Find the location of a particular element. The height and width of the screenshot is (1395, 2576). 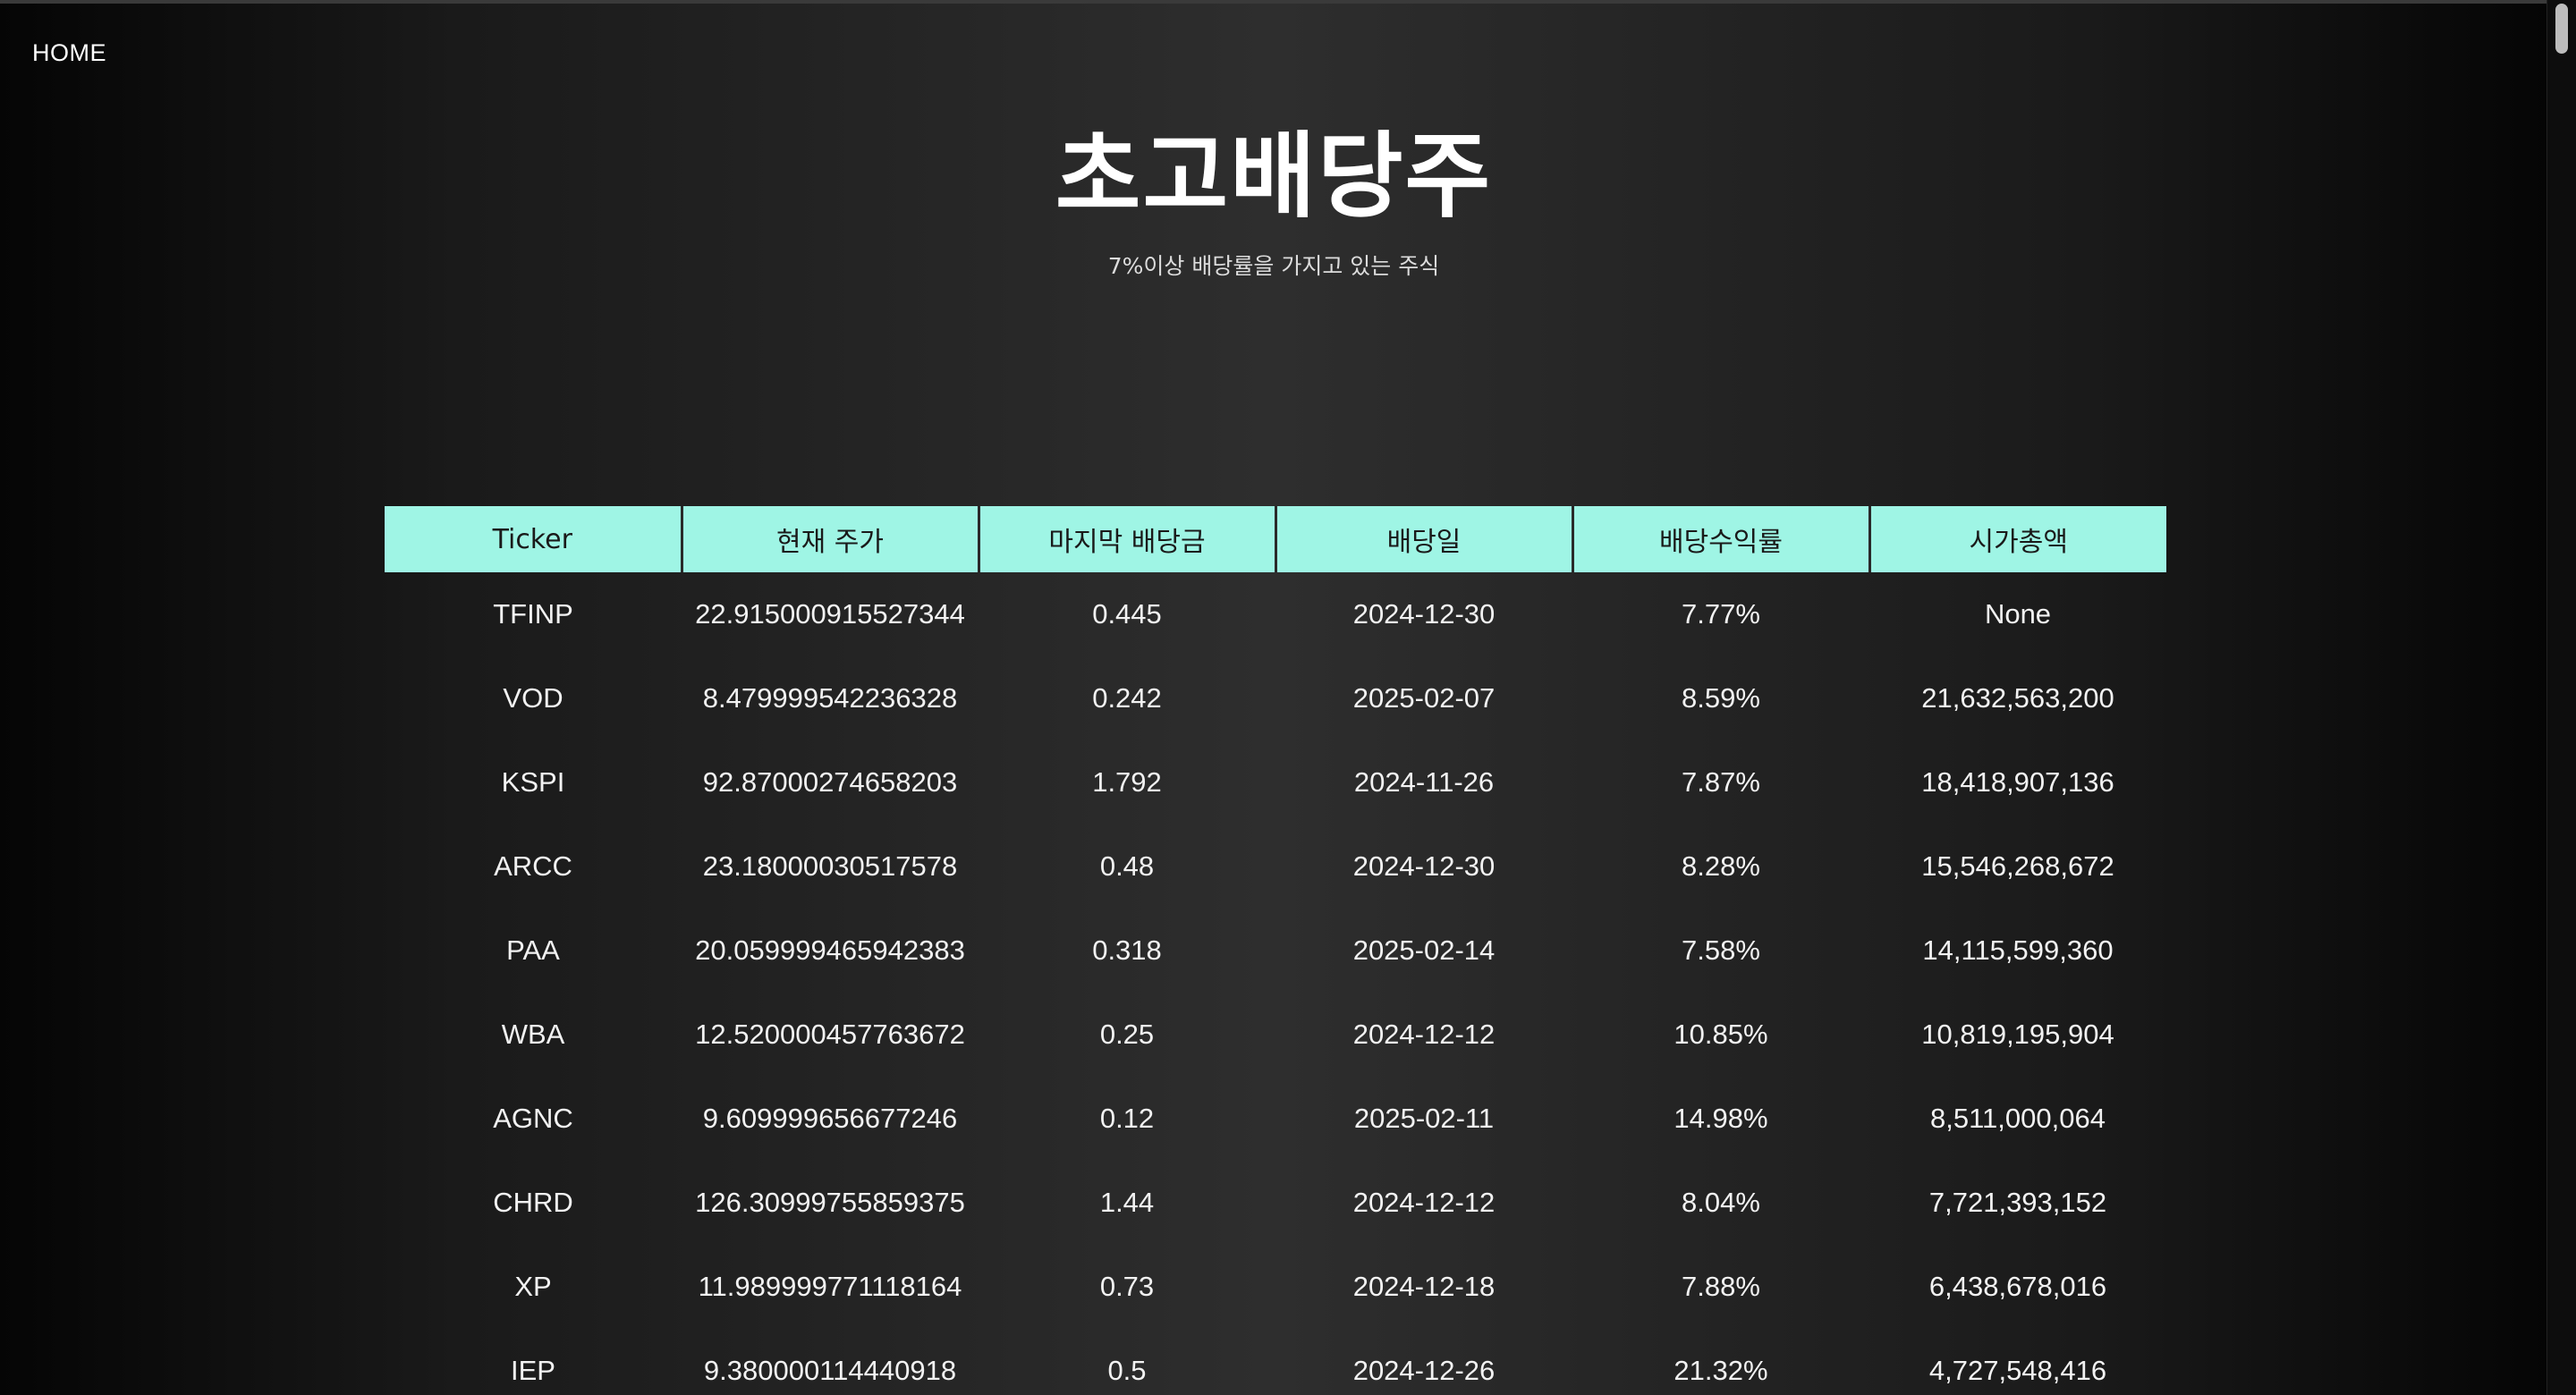

cell-ticker: IEP is located at coordinates (533, 1370).